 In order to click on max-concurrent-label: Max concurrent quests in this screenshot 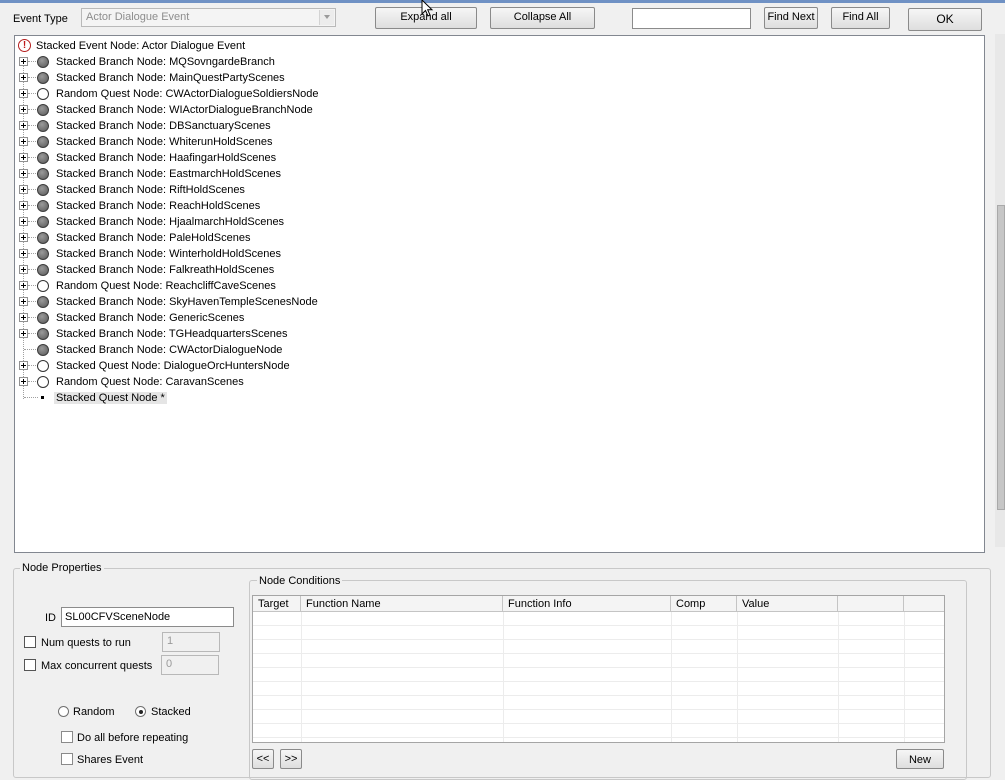, I will do `click(97, 666)`.